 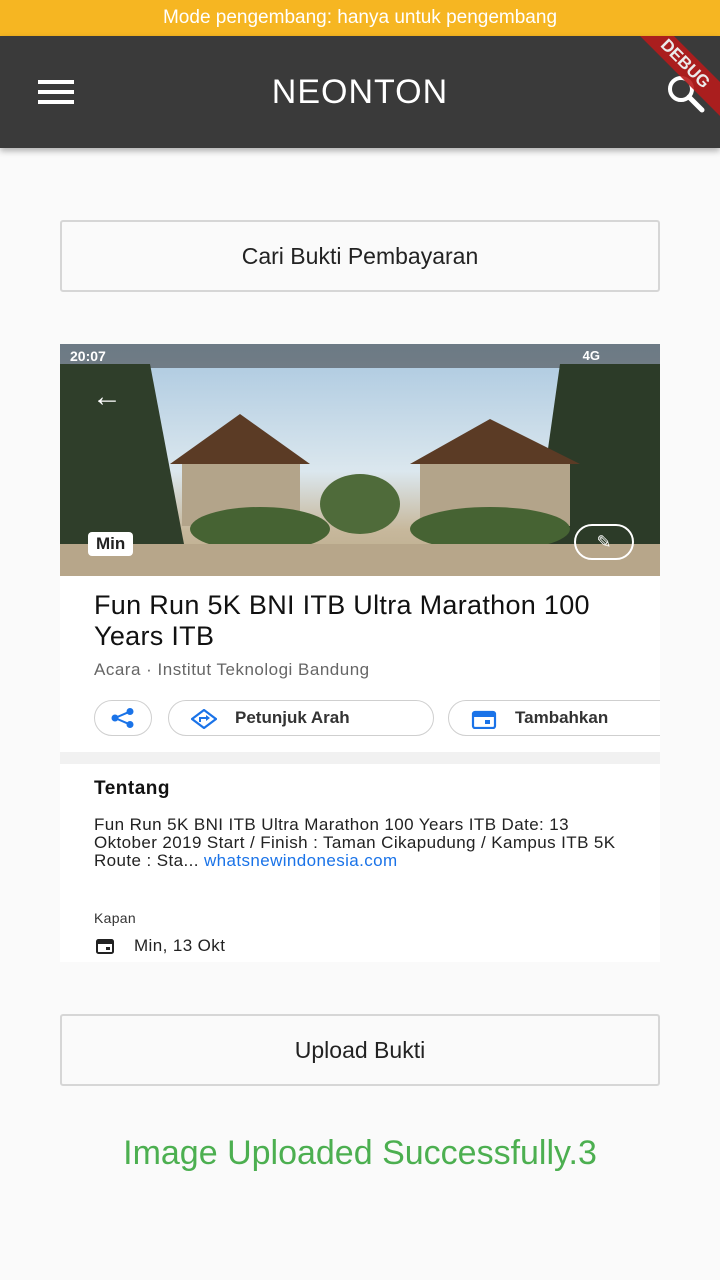 I want to click on add-calendar-chip: Tambahkan, so click(x=554, y=718).